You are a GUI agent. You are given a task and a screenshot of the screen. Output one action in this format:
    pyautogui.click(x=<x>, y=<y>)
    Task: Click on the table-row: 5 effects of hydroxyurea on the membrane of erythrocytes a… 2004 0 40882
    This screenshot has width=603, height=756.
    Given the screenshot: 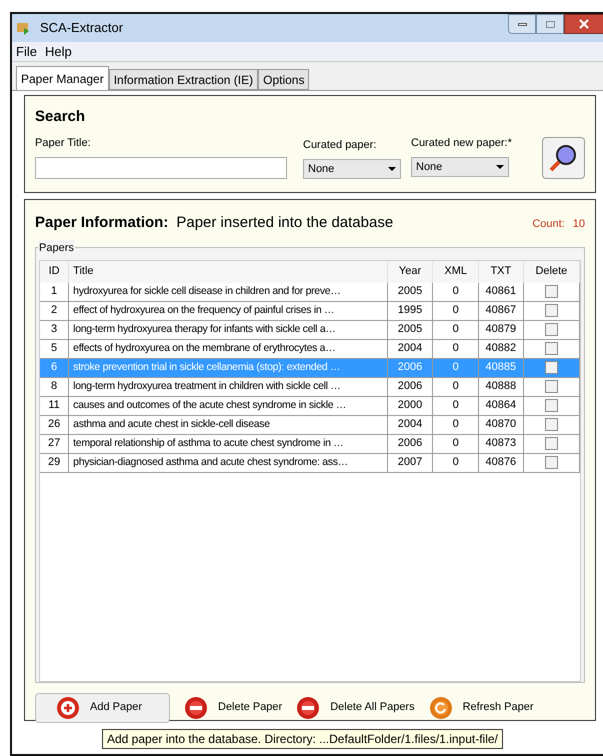 What is the action you would take?
    pyautogui.click(x=310, y=349)
    